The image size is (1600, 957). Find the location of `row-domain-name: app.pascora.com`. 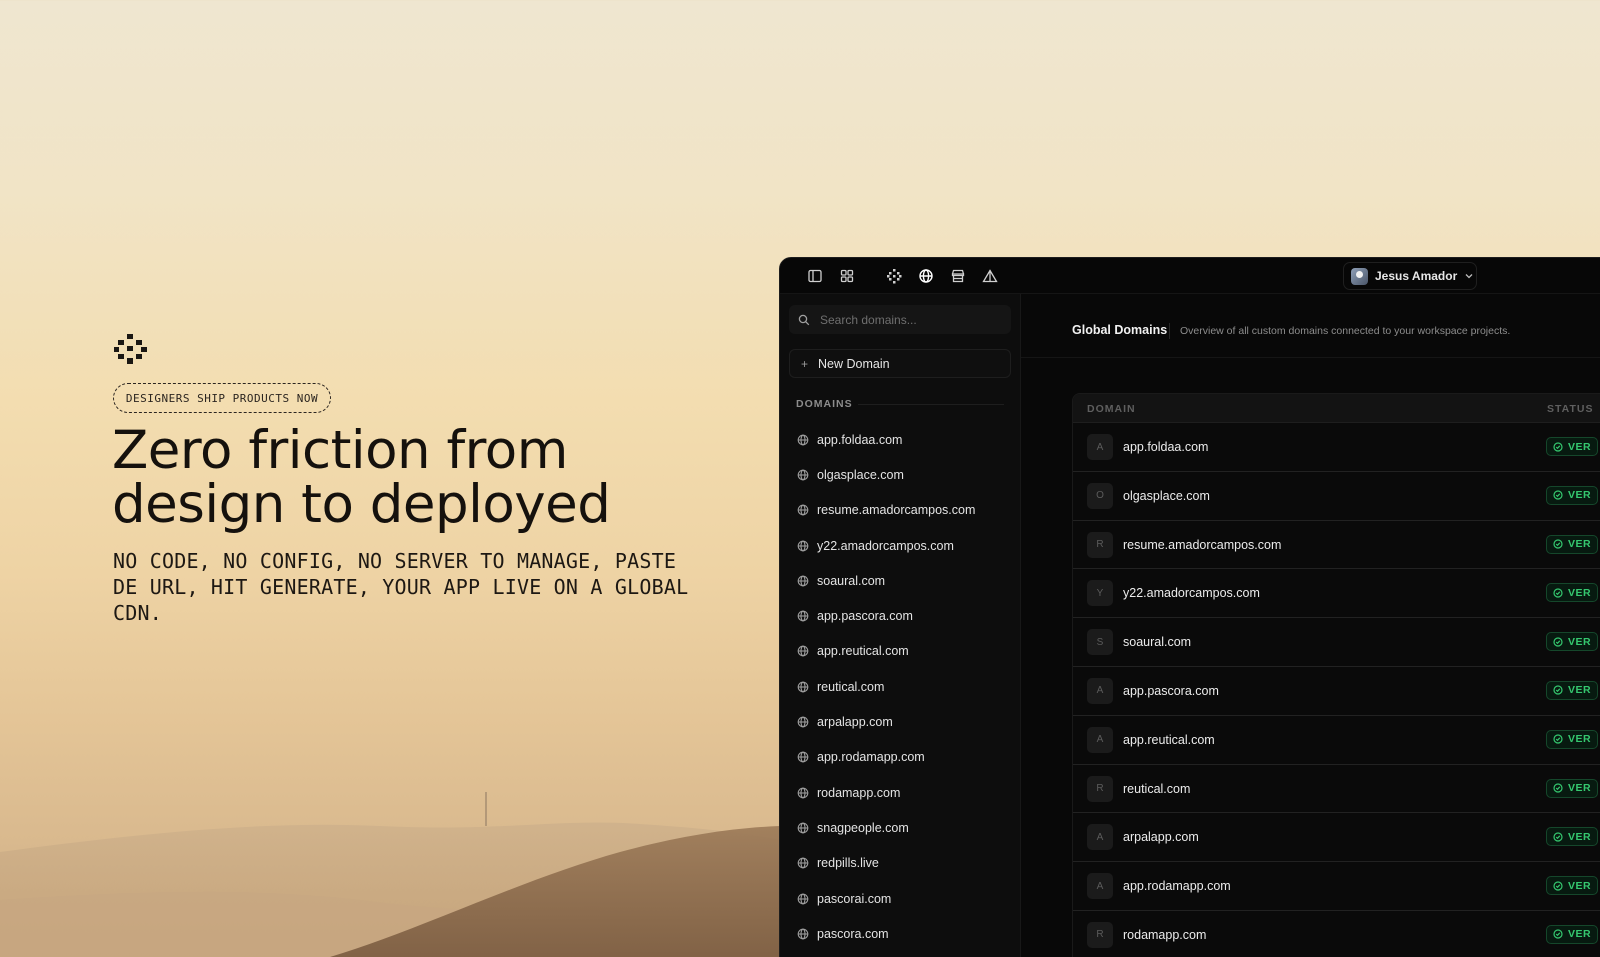

row-domain-name: app.pascora.com is located at coordinates (1171, 690).